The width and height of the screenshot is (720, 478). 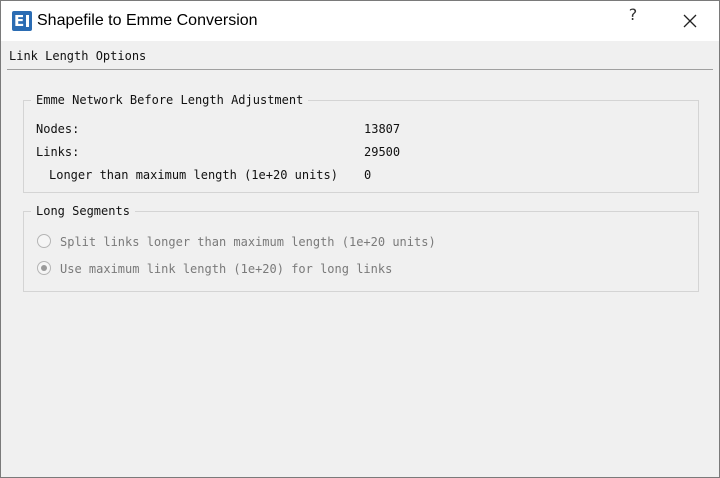 What do you see at coordinates (78, 56) in the screenshot?
I see `section-title: Link Length Options` at bounding box center [78, 56].